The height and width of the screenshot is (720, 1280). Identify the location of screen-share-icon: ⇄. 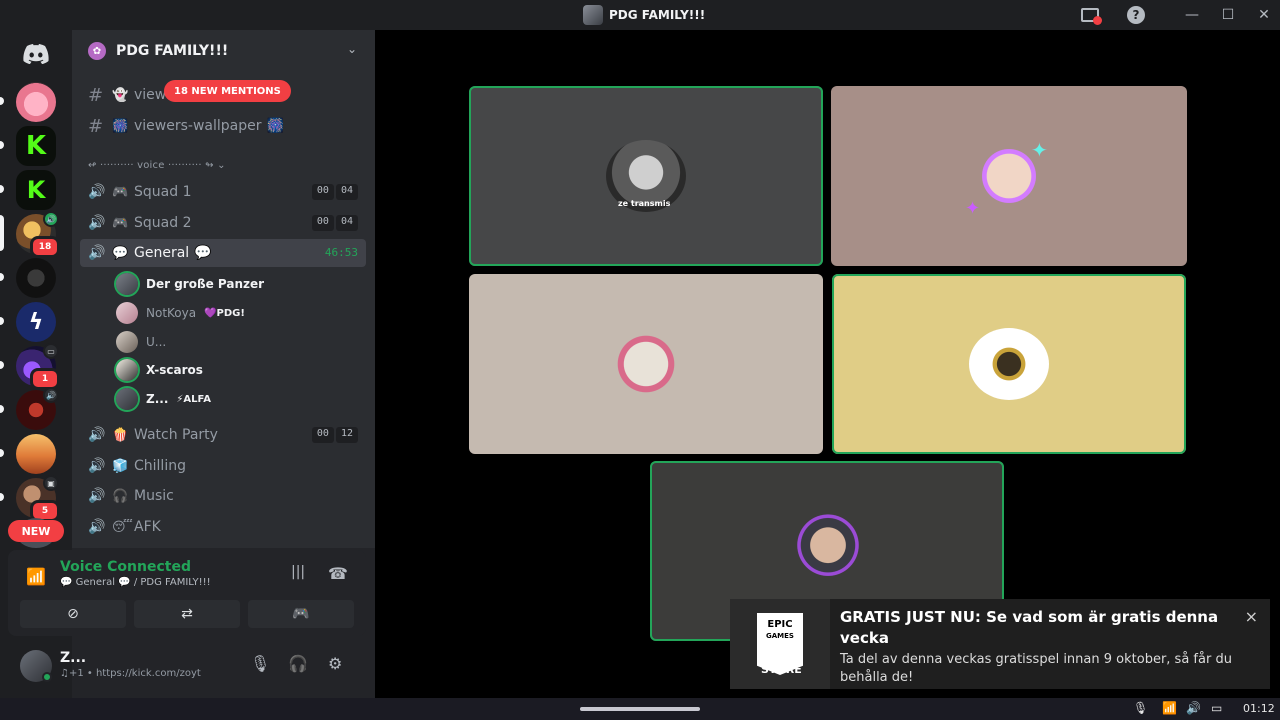
(187, 614).